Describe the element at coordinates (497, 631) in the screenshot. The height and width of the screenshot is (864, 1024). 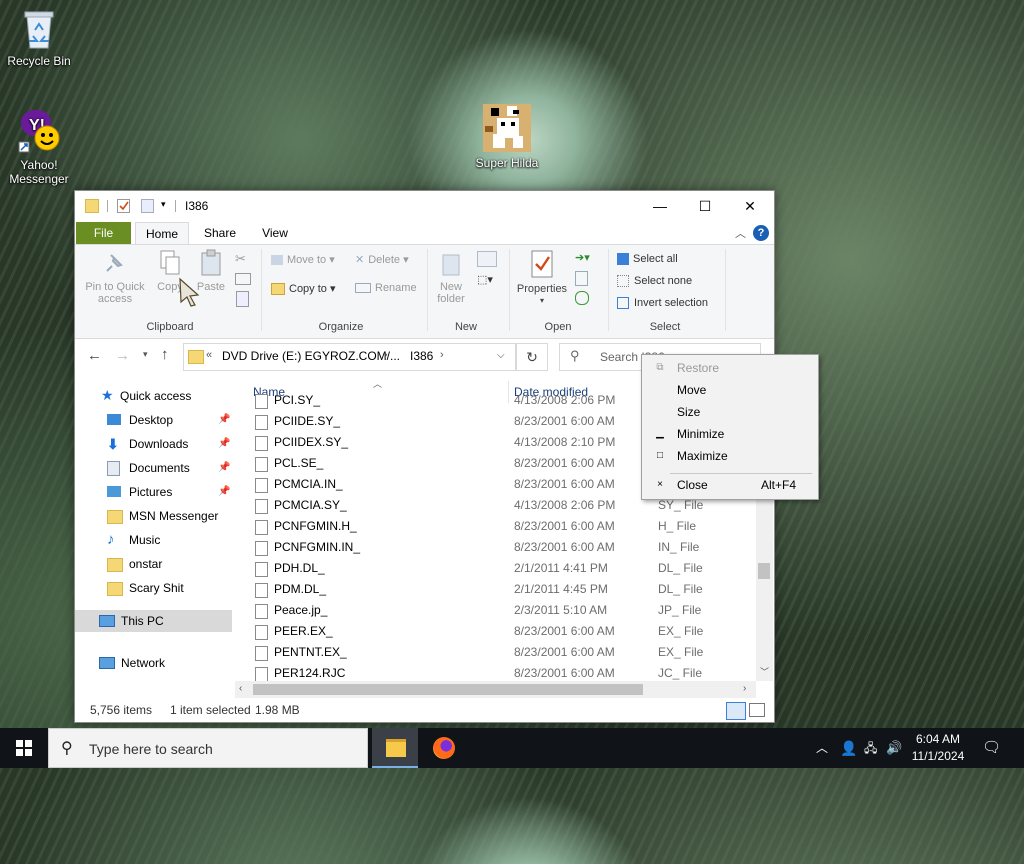
I see `table-row: PEER.EX_ 8/23/2001 6:00 AM EX_ File` at that location.